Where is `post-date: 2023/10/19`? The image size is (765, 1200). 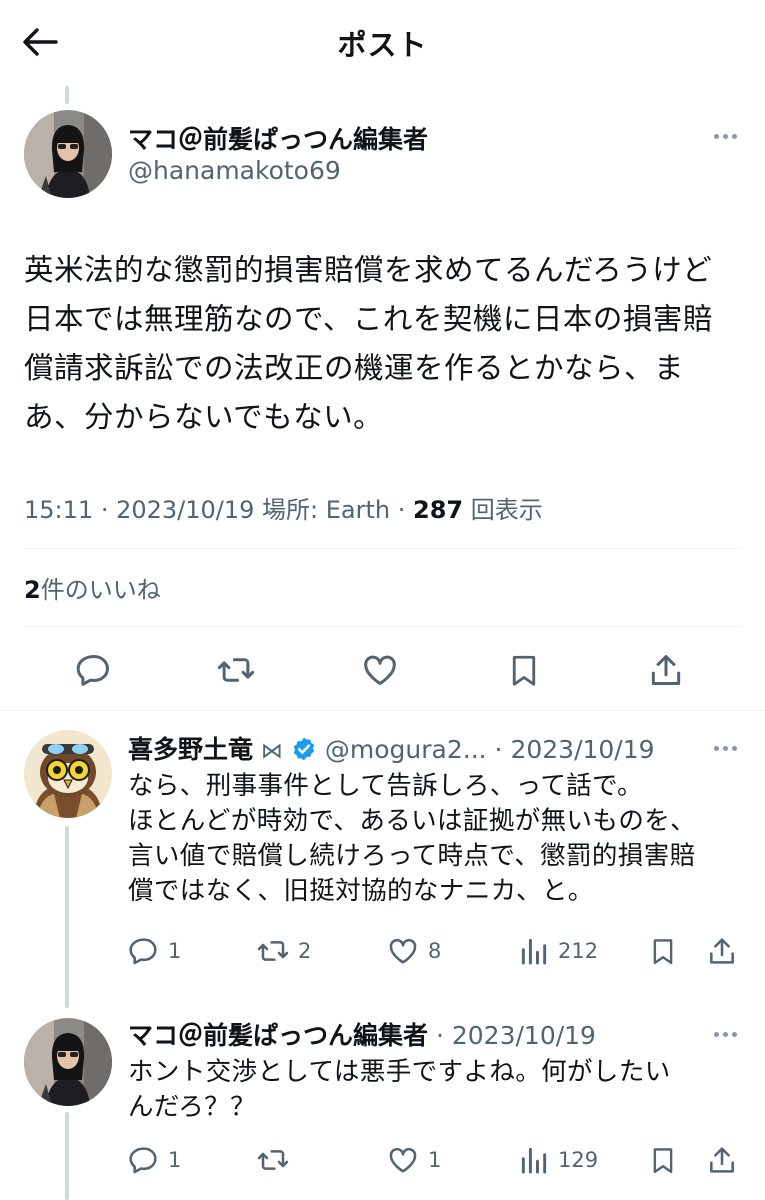 post-date: 2023/10/19 is located at coordinates (185, 510).